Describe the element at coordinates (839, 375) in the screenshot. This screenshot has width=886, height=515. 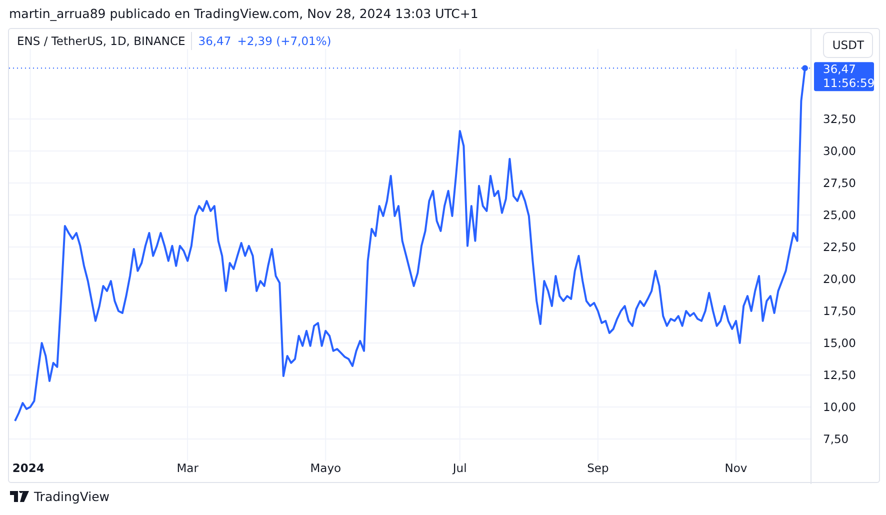
I see `price-axis-label: 12,50` at that location.